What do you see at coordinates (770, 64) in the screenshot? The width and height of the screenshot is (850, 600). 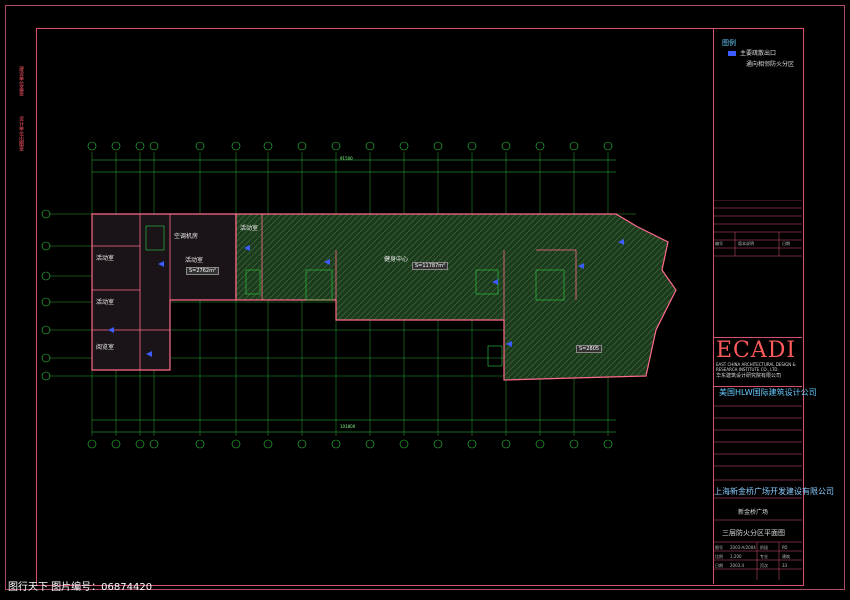 I see `legend-item: 通向相邻防火分区` at bounding box center [770, 64].